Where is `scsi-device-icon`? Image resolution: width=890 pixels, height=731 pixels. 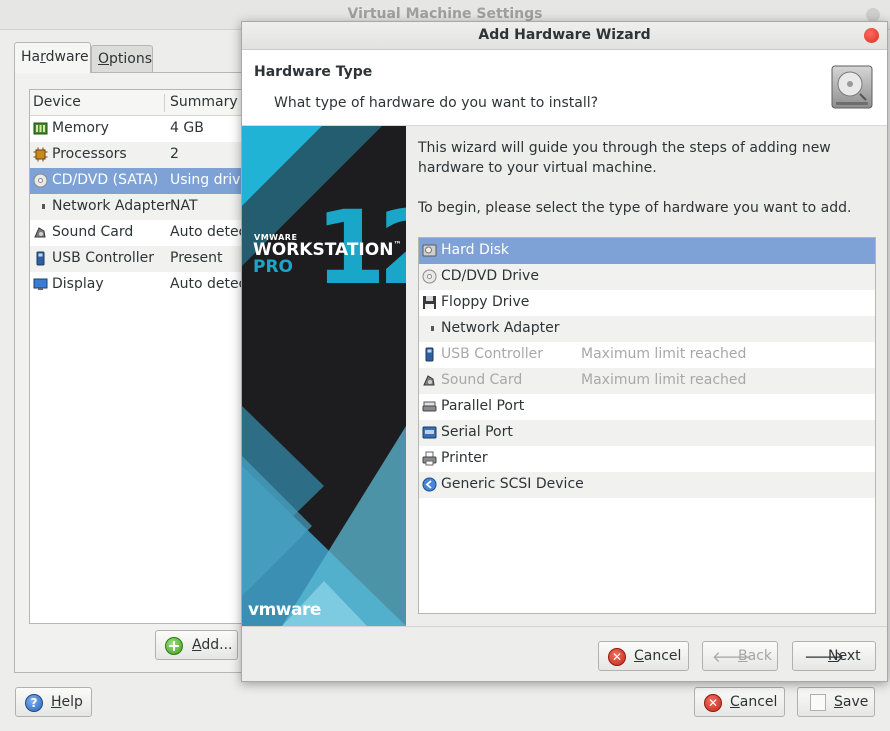
scsi-device-icon is located at coordinates (429, 484).